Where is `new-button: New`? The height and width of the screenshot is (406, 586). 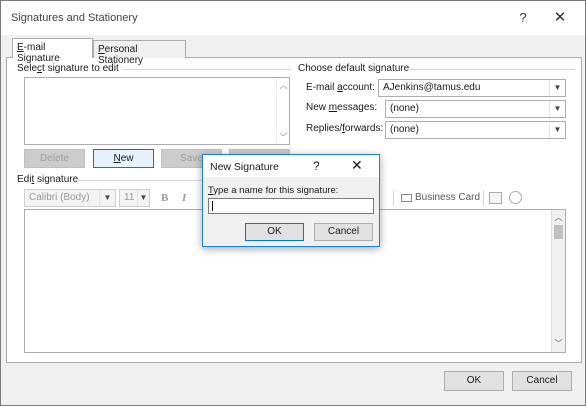 new-button: New is located at coordinates (123, 158).